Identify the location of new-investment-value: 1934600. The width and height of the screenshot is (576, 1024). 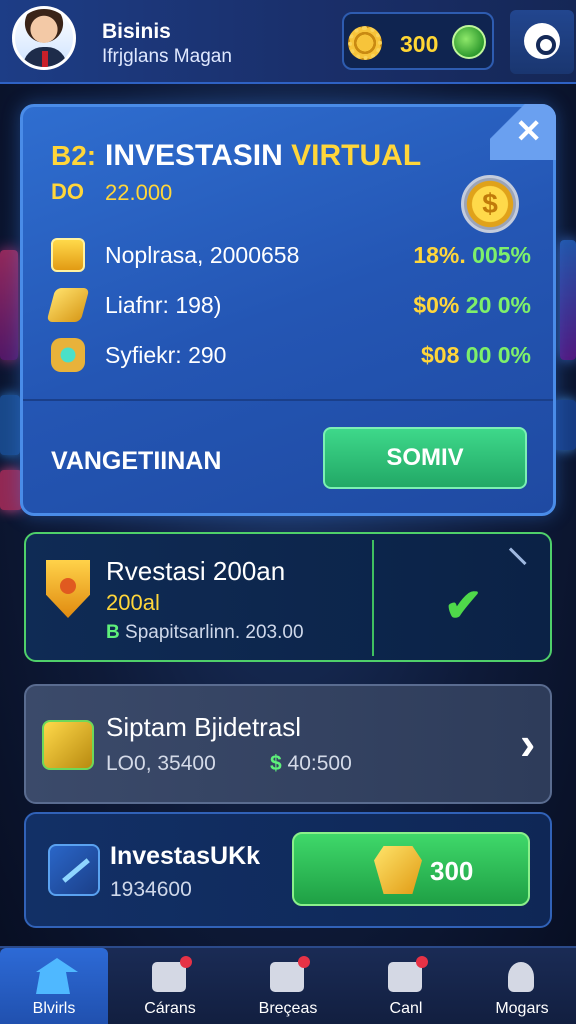
(151, 889).